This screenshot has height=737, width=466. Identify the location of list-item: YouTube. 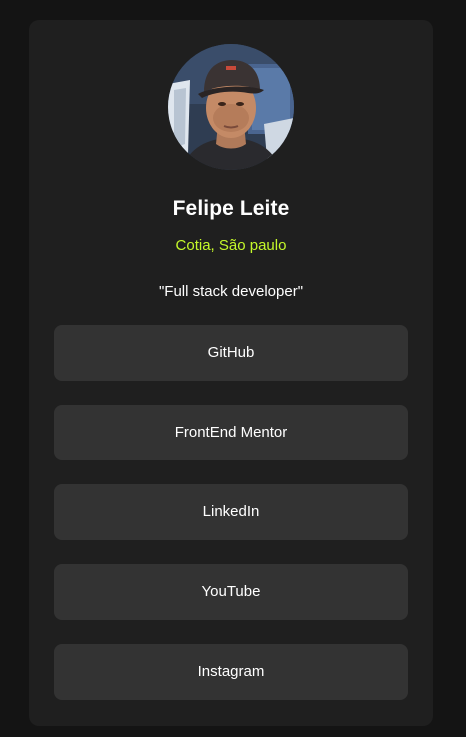
(231, 592).